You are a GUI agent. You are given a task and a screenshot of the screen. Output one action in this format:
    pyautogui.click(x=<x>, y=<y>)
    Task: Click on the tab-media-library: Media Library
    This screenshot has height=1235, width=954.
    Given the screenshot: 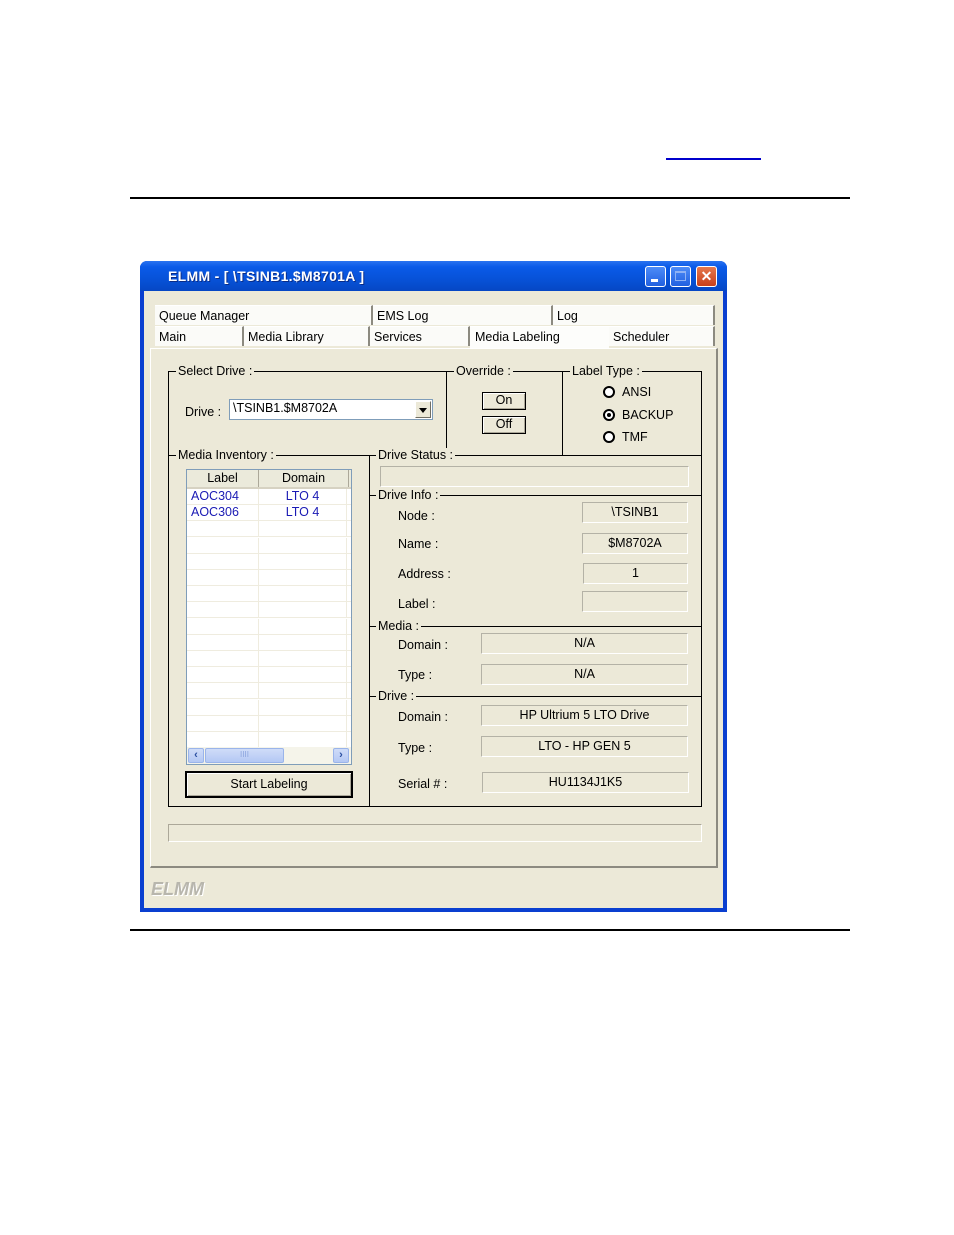 What is the action you would take?
    pyautogui.click(x=307, y=336)
    